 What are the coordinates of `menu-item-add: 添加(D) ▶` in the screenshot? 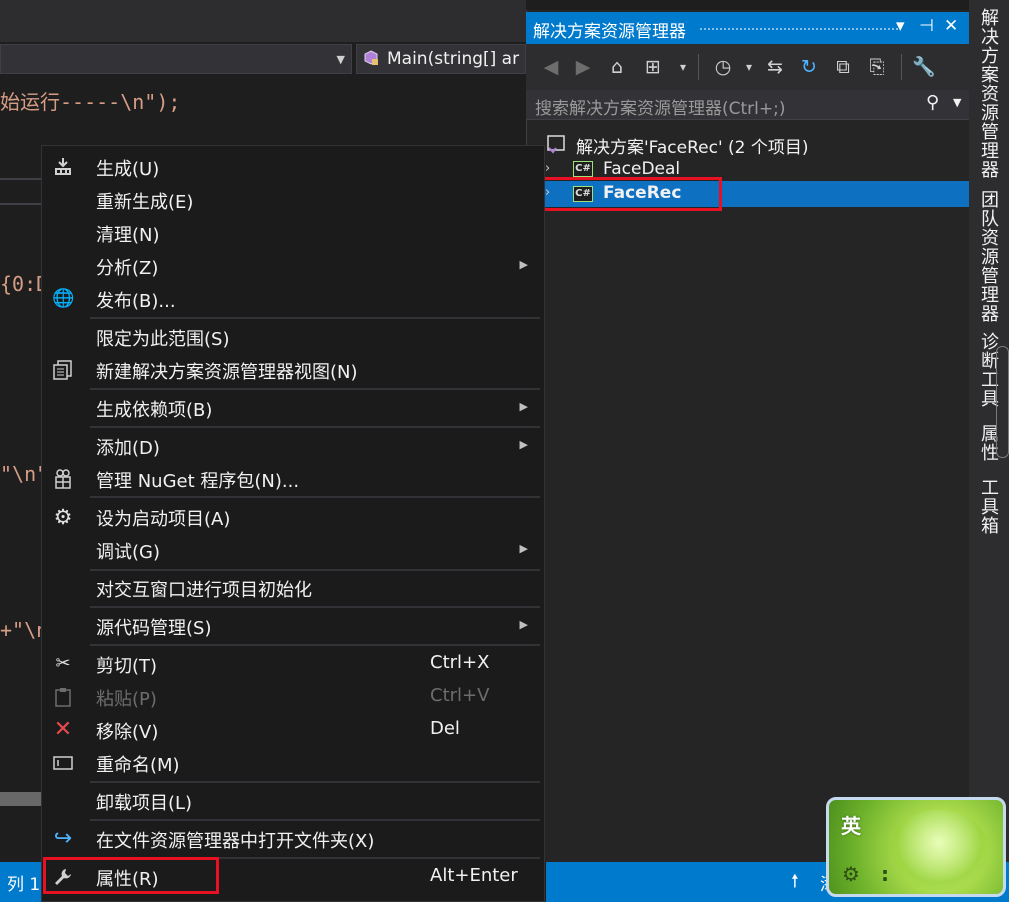 It's located at (293, 445).